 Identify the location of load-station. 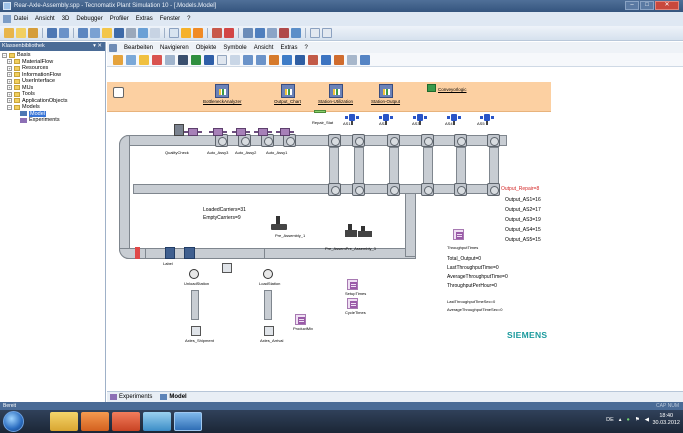
(268, 274).